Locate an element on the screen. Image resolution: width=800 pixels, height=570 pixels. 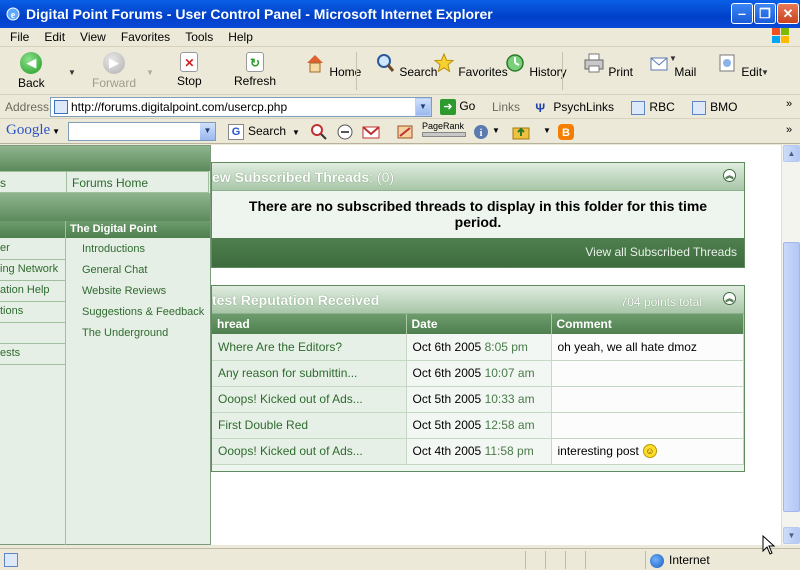
link-rbc: RBC is located at coordinates (653, 107).